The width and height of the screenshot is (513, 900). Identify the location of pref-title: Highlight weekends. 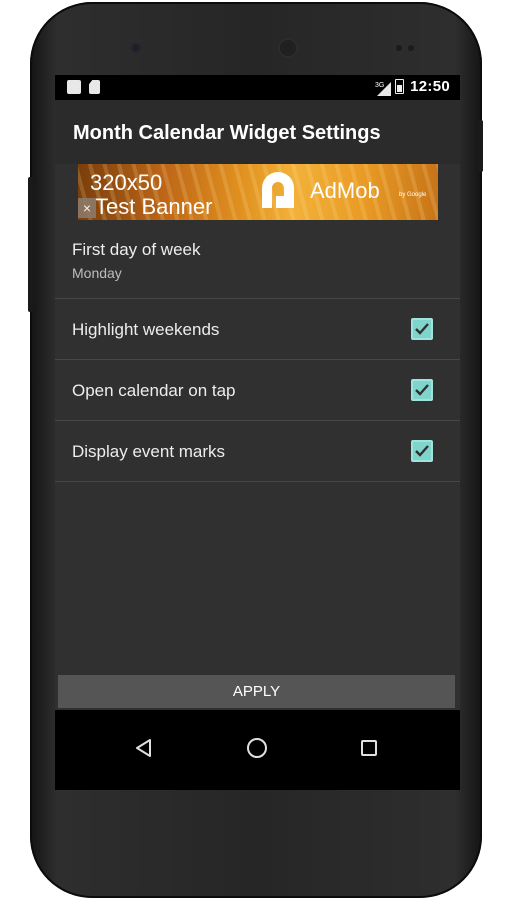
(146, 329).